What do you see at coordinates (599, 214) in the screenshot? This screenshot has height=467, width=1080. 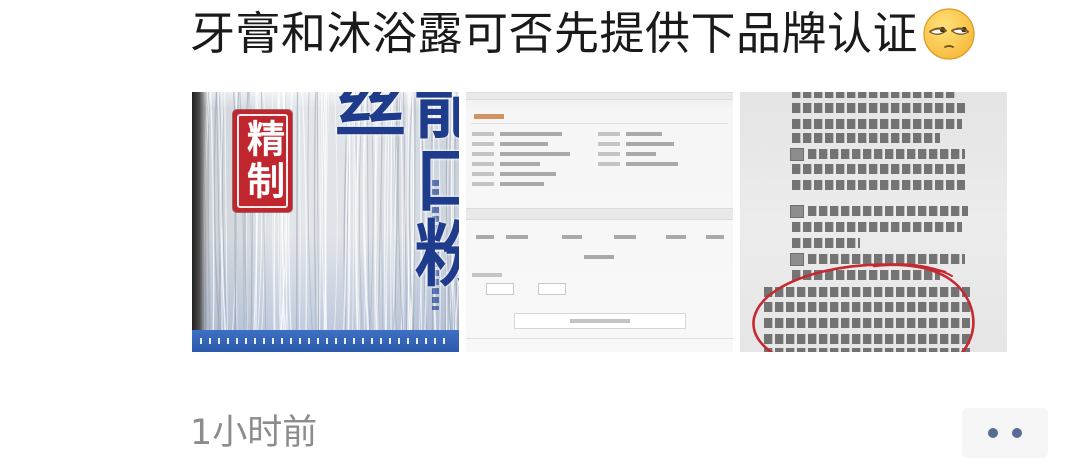 I see `table-header-band` at bounding box center [599, 214].